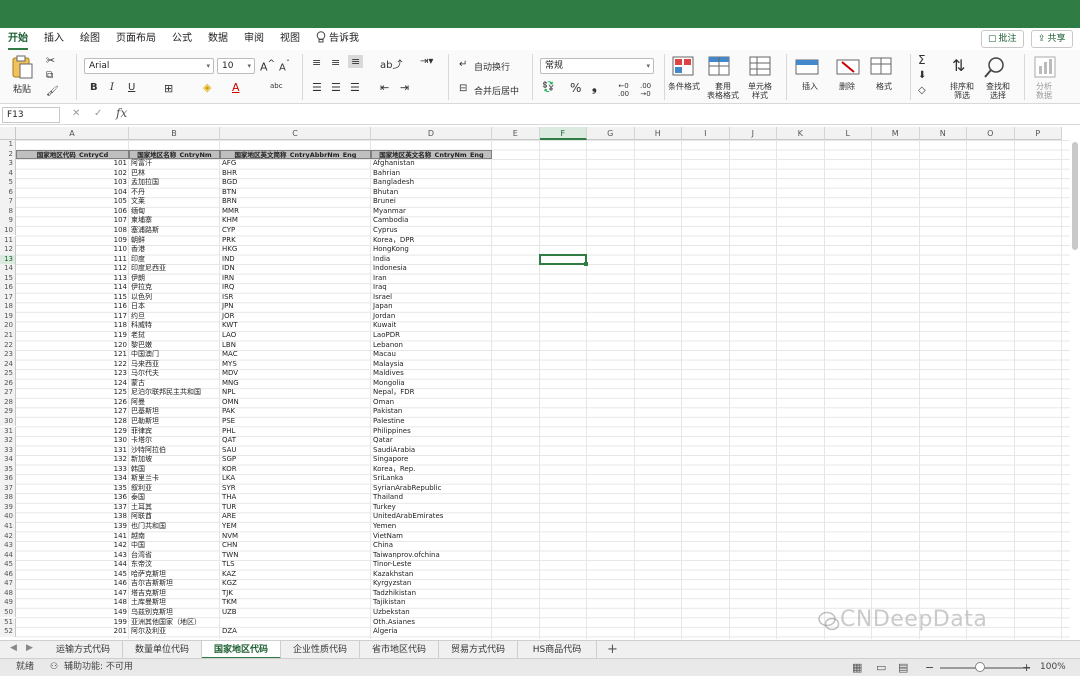  What do you see at coordinates (72, 565) in the screenshot?
I see `cell-A45: 144` at bounding box center [72, 565].